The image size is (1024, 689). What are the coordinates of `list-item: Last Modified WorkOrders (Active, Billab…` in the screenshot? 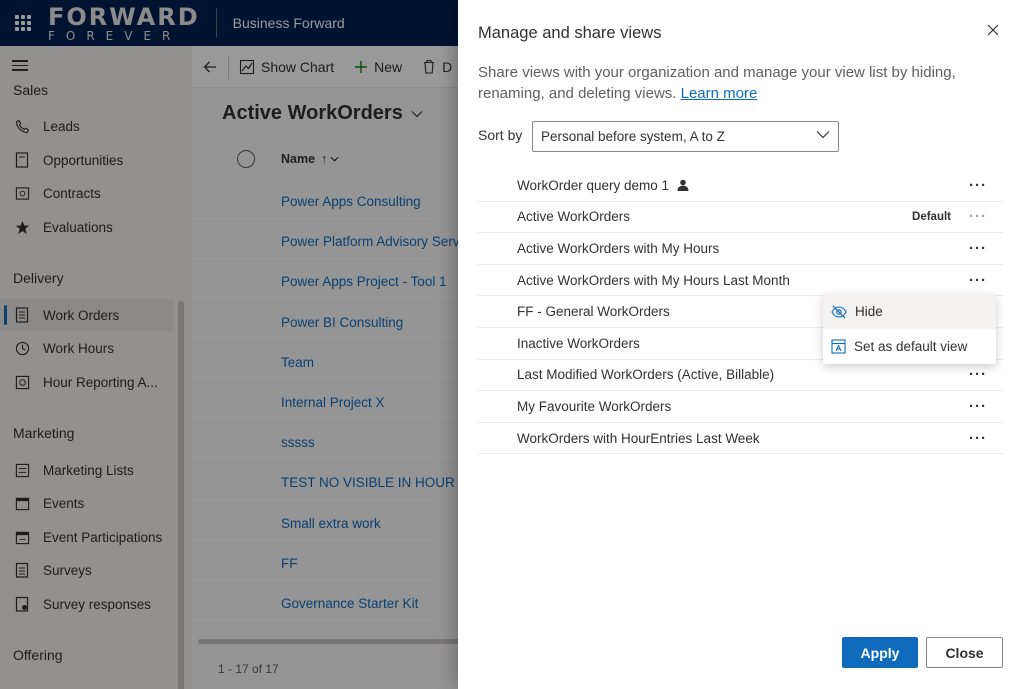 It's located at (740, 376).